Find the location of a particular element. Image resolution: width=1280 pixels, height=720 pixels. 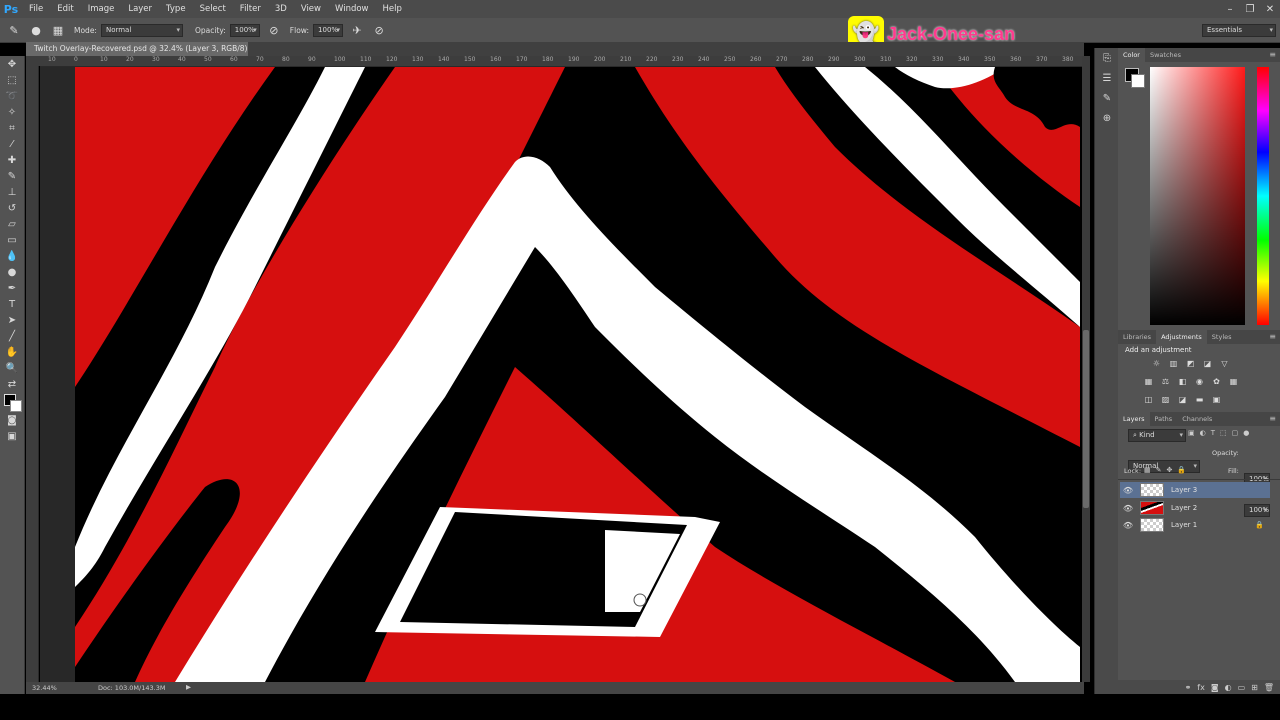

hand-tool-icon: ✋ is located at coordinates (12, 352).